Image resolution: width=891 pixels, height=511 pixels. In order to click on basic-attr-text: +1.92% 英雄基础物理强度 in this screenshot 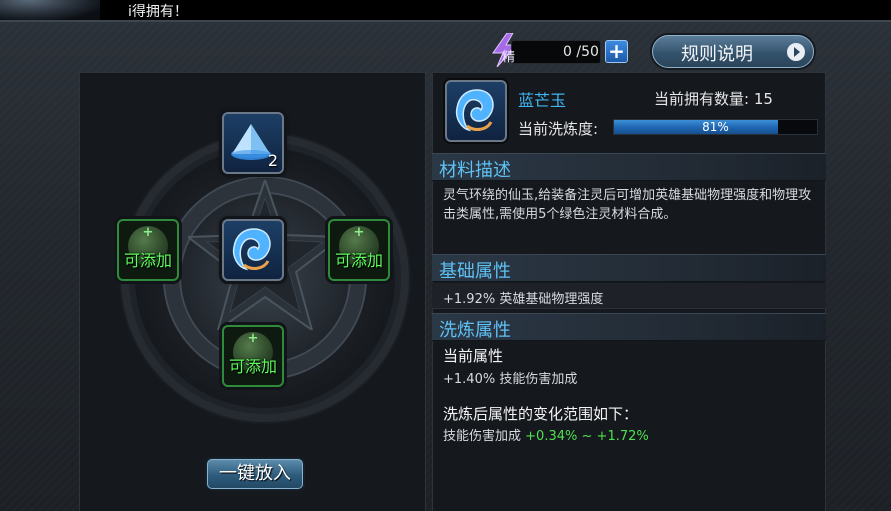, I will do `click(523, 299)`.